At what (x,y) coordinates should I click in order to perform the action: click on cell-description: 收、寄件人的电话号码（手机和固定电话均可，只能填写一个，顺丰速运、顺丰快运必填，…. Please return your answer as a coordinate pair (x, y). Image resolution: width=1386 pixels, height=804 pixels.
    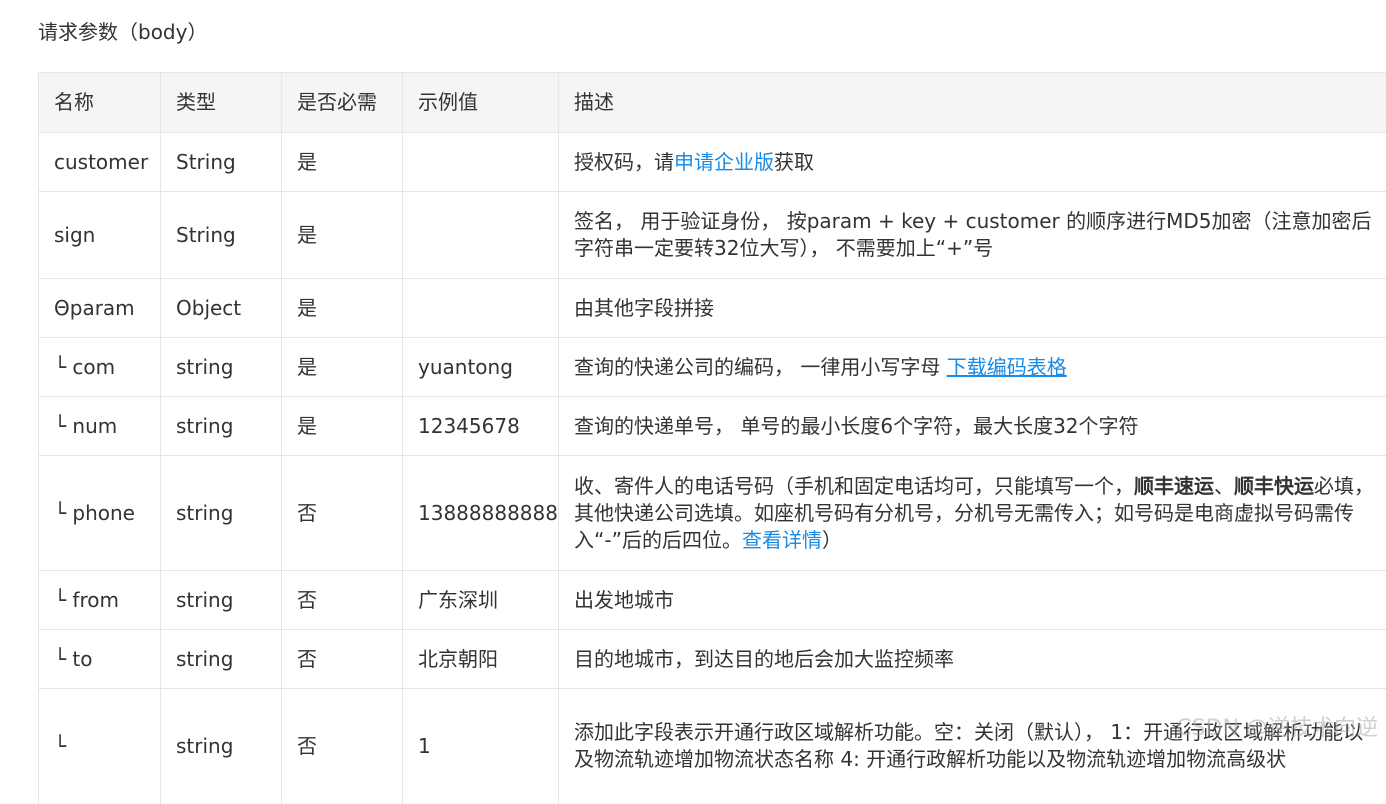
    Looking at the image, I should click on (972, 513).